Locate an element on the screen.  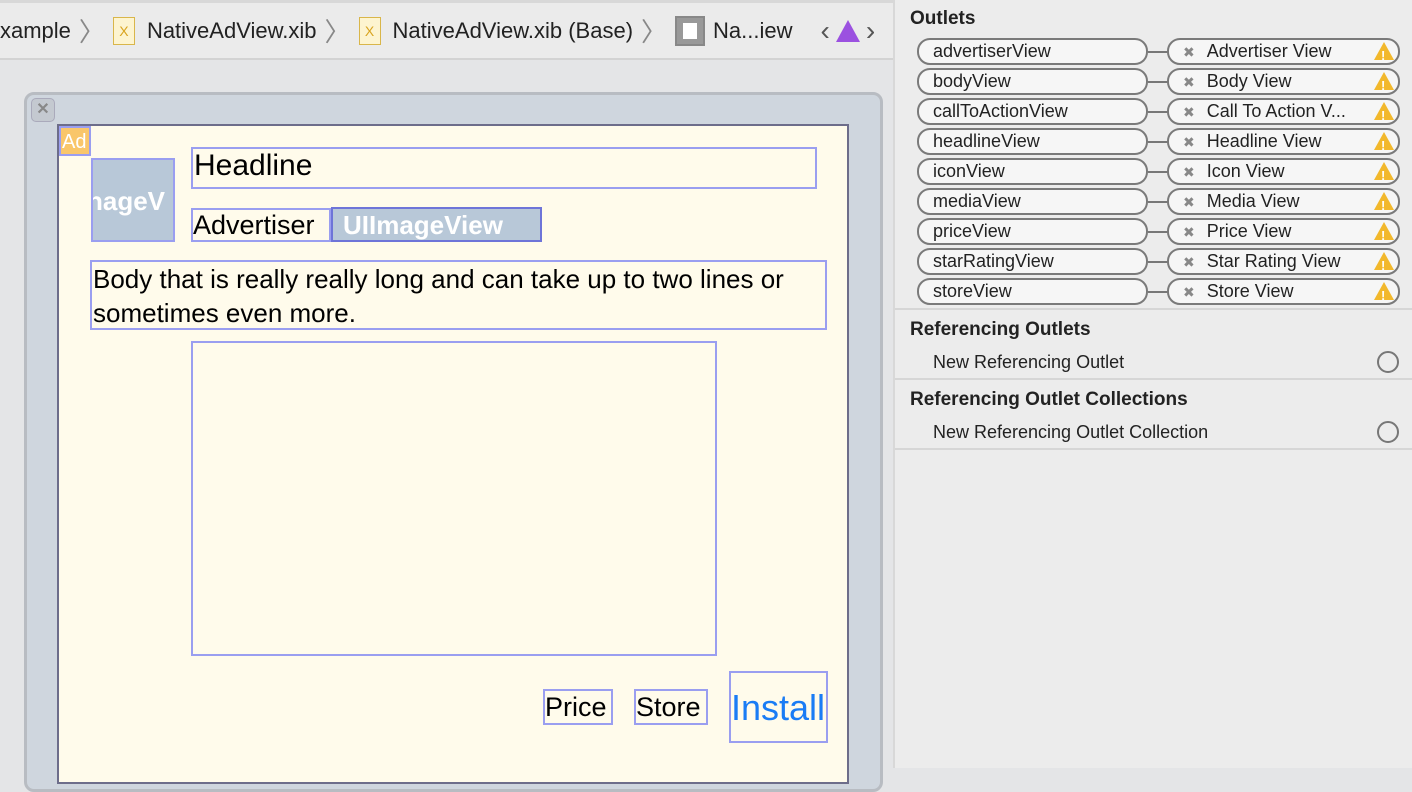
outlet-target: ✖ Price View is located at coordinates (1283, 231).